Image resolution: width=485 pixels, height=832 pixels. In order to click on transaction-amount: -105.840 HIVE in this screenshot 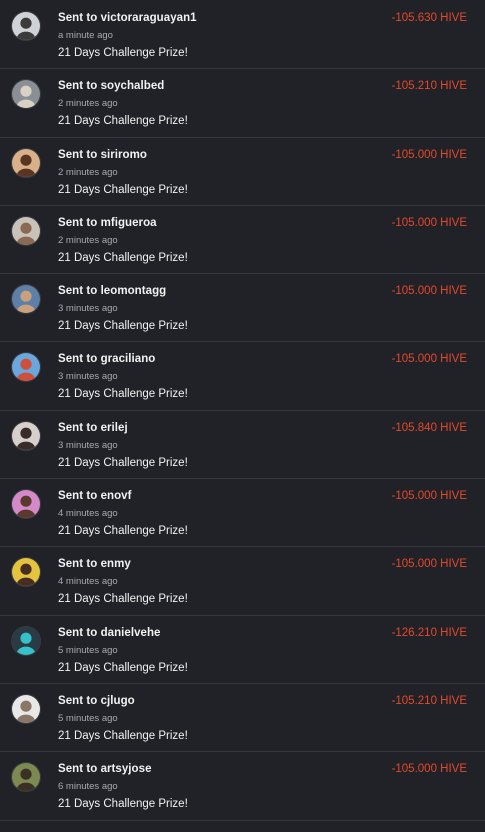, I will do `click(429, 427)`.